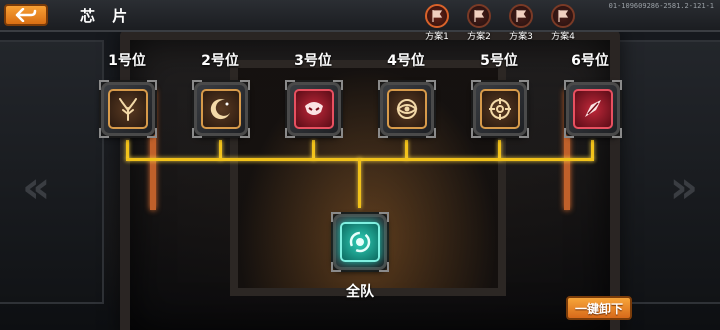 The width and height of the screenshot is (720, 330). Describe the element at coordinates (127, 61) in the screenshot. I see `slot-1-label: 1号位` at that location.